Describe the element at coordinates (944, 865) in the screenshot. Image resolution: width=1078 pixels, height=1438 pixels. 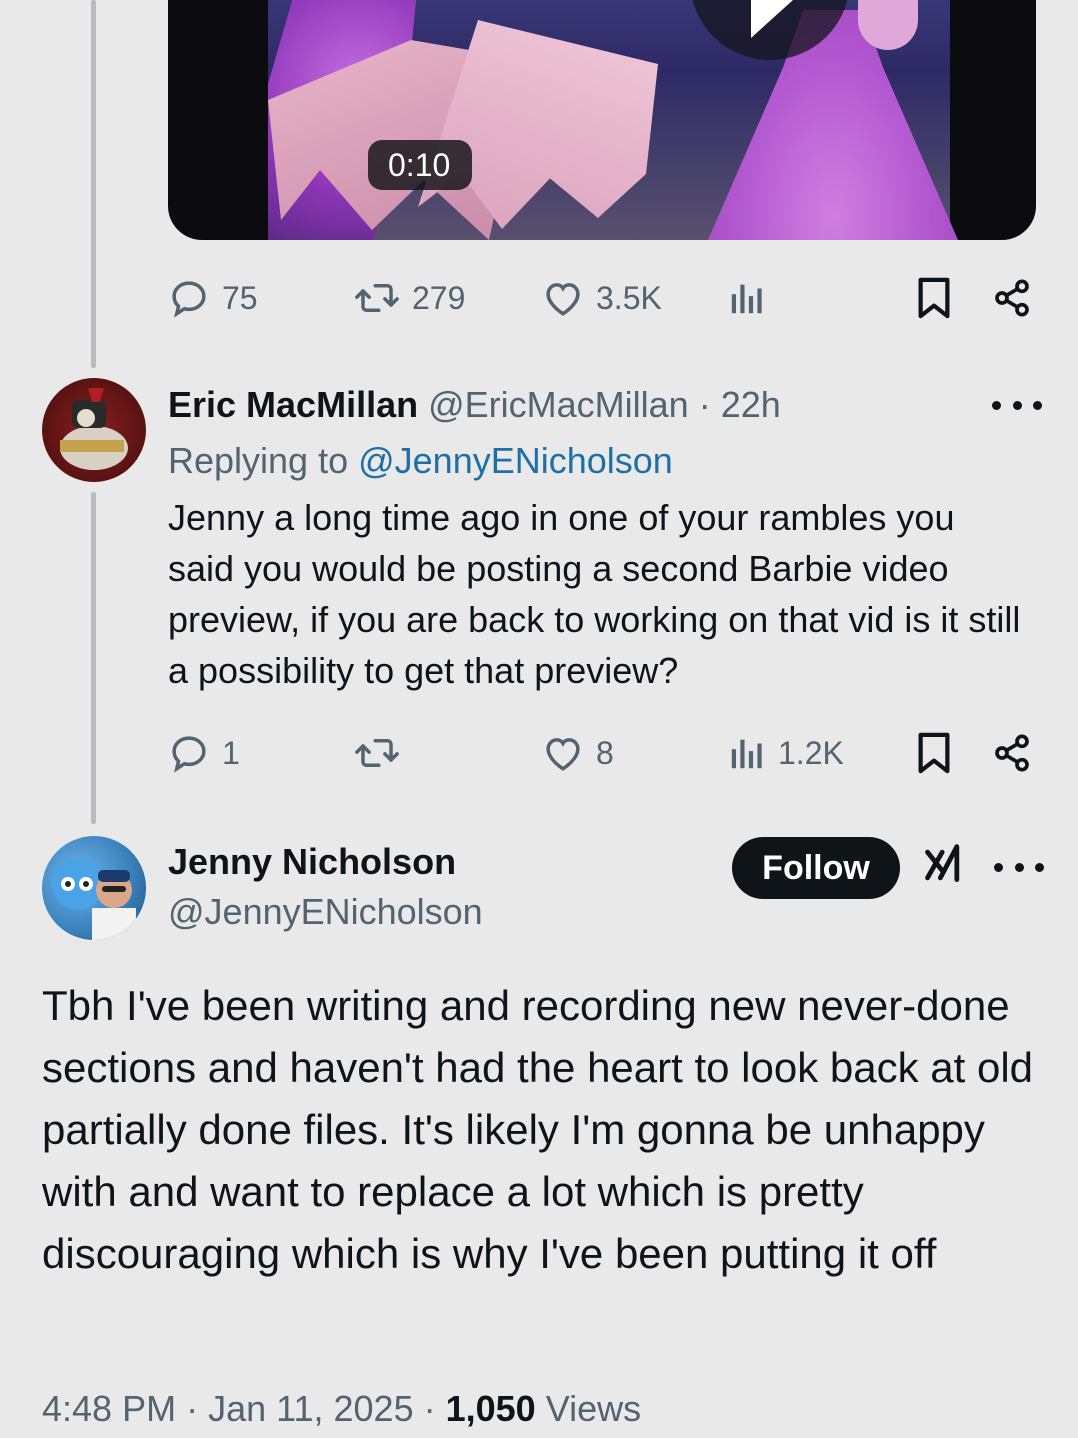
I see `grok-icon` at that location.